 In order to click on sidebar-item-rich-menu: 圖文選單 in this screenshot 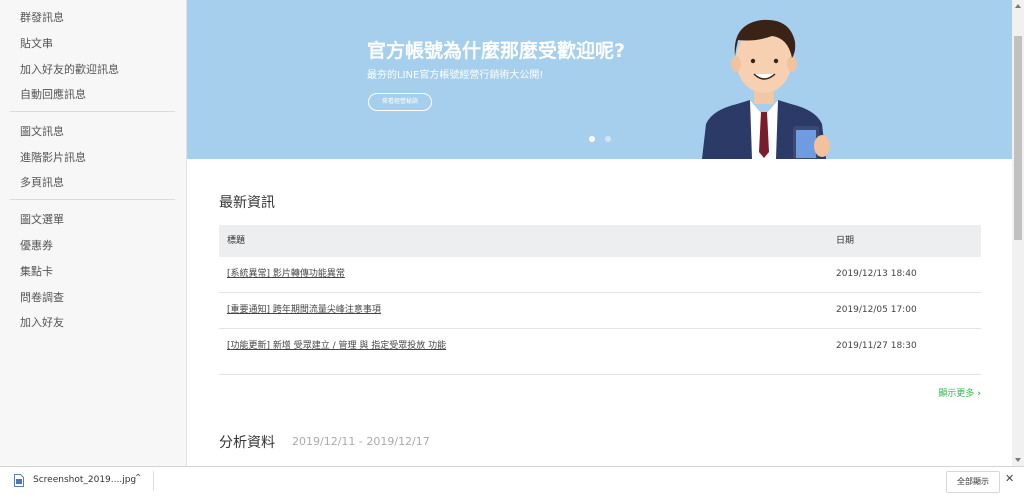, I will do `click(42, 219)`.